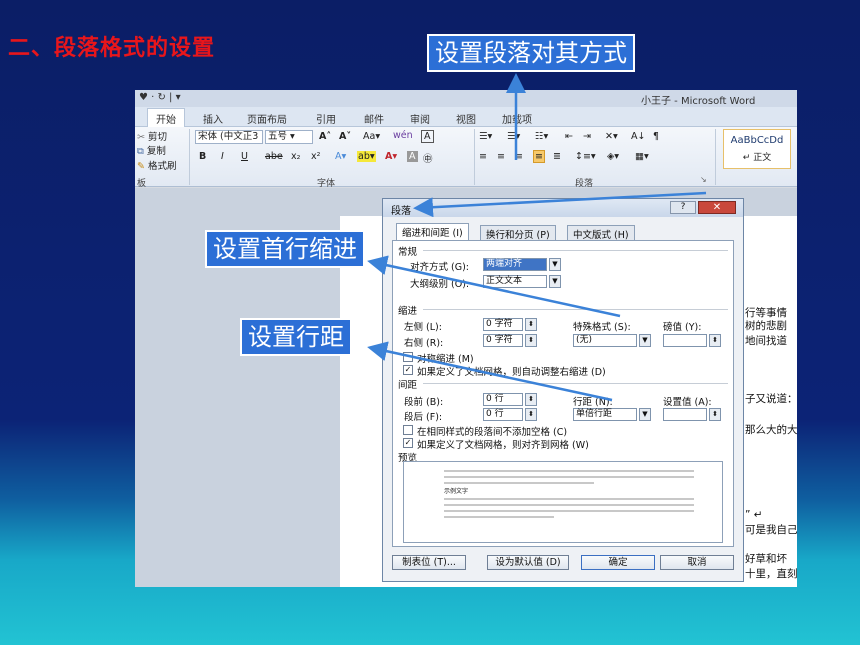 The width and height of the screenshot is (860, 645). Describe the element at coordinates (423, 327) in the screenshot. I see `indent-left-label: 左侧 (L):` at that location.